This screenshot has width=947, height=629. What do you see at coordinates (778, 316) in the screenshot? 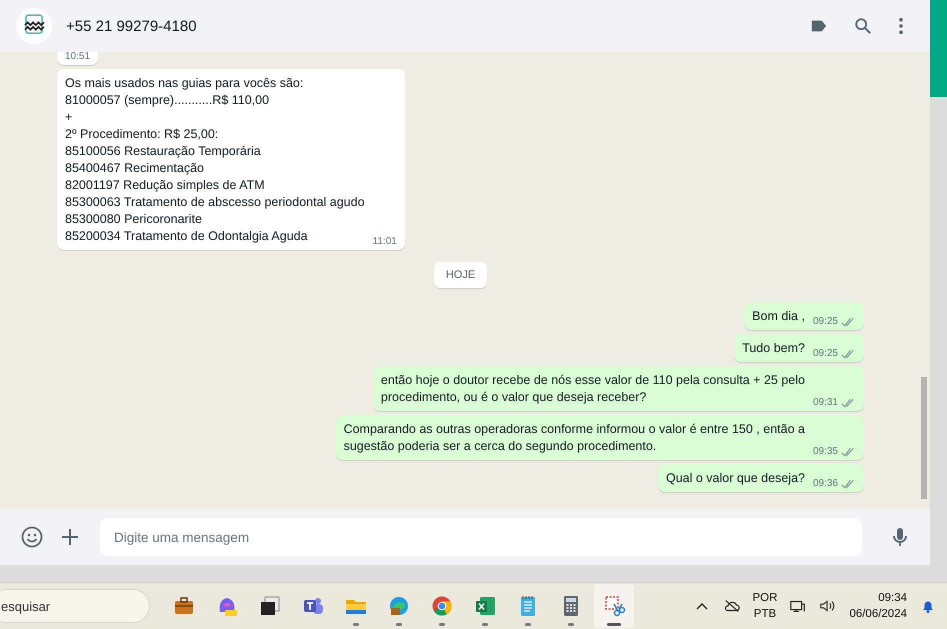
I see `message-text: Bom dia ,` at bounding box center [778, 316].